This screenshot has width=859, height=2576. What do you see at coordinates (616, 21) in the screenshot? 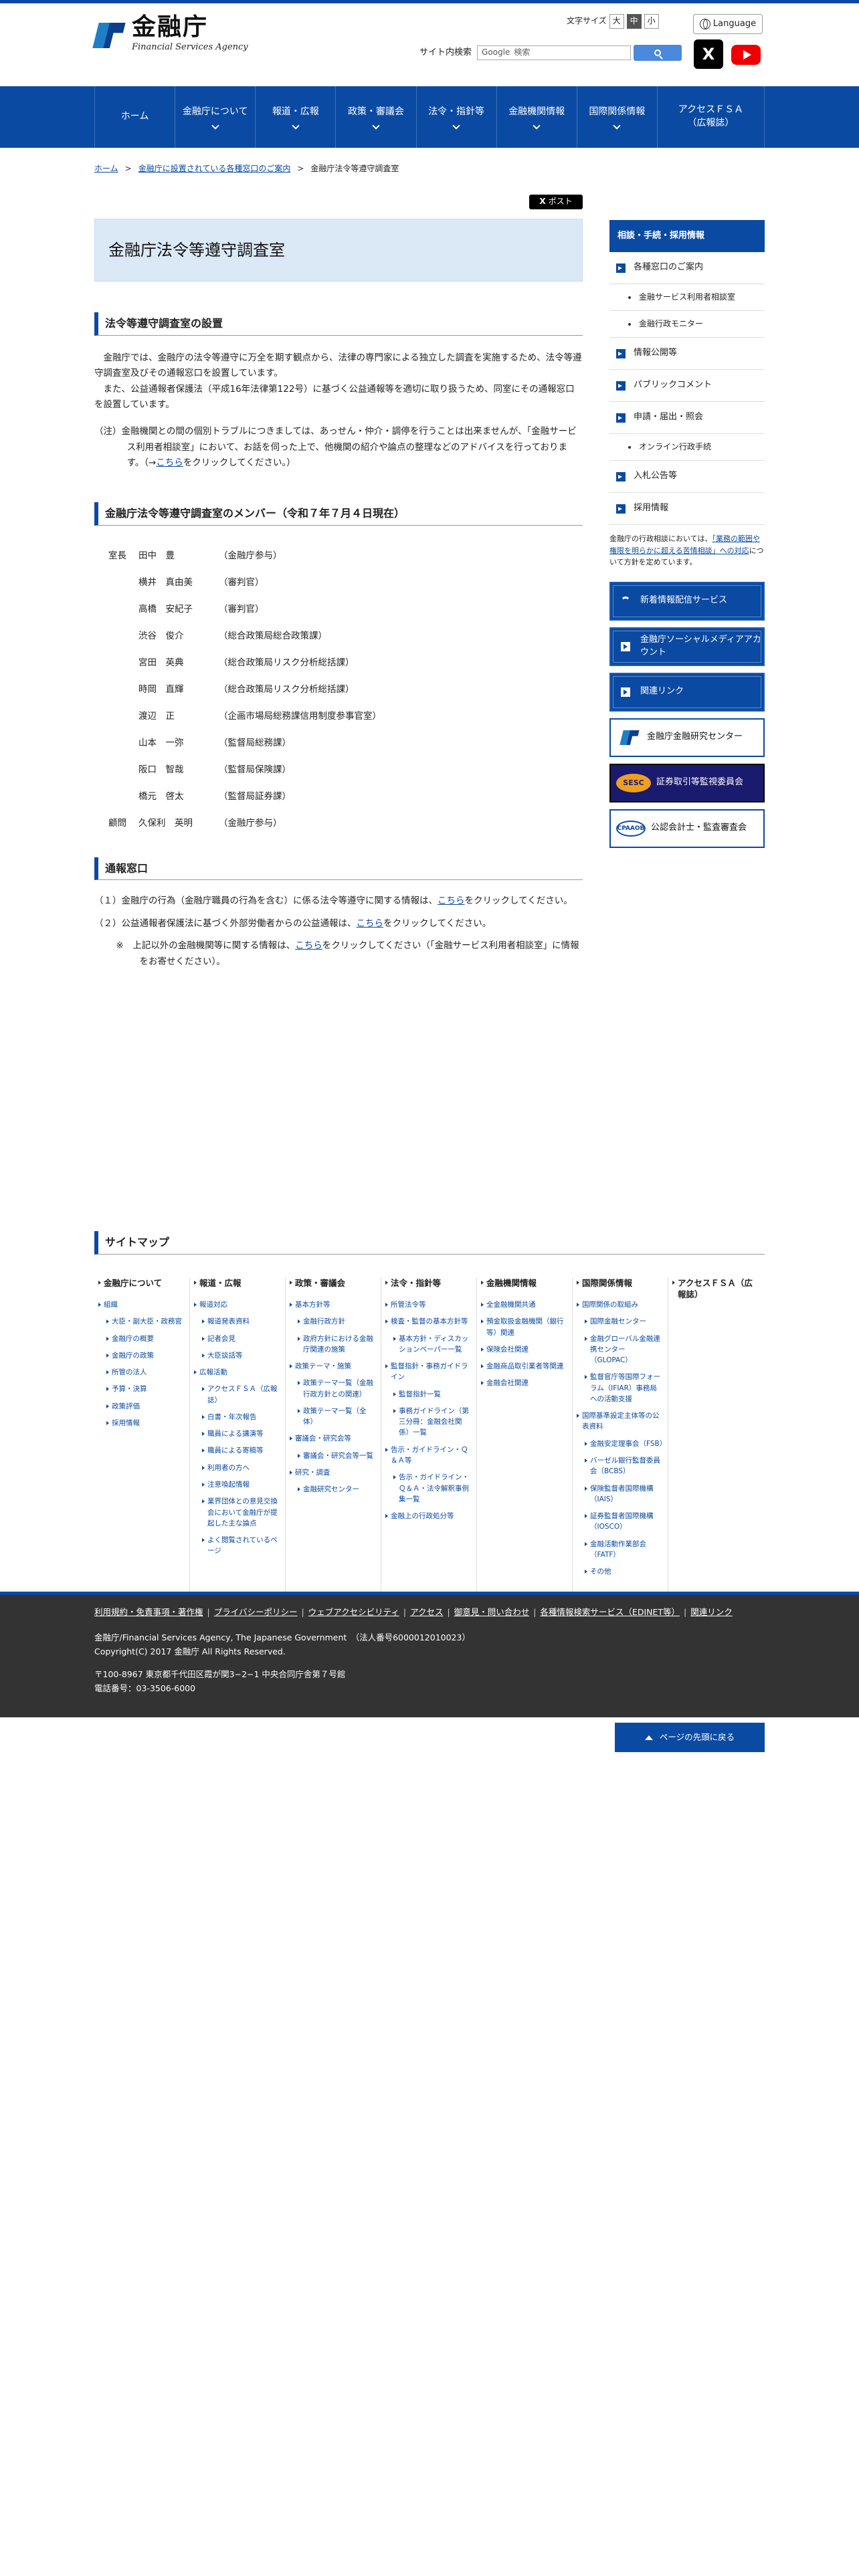
I see `font-size-large: 大` at bounding box center [616, 21].